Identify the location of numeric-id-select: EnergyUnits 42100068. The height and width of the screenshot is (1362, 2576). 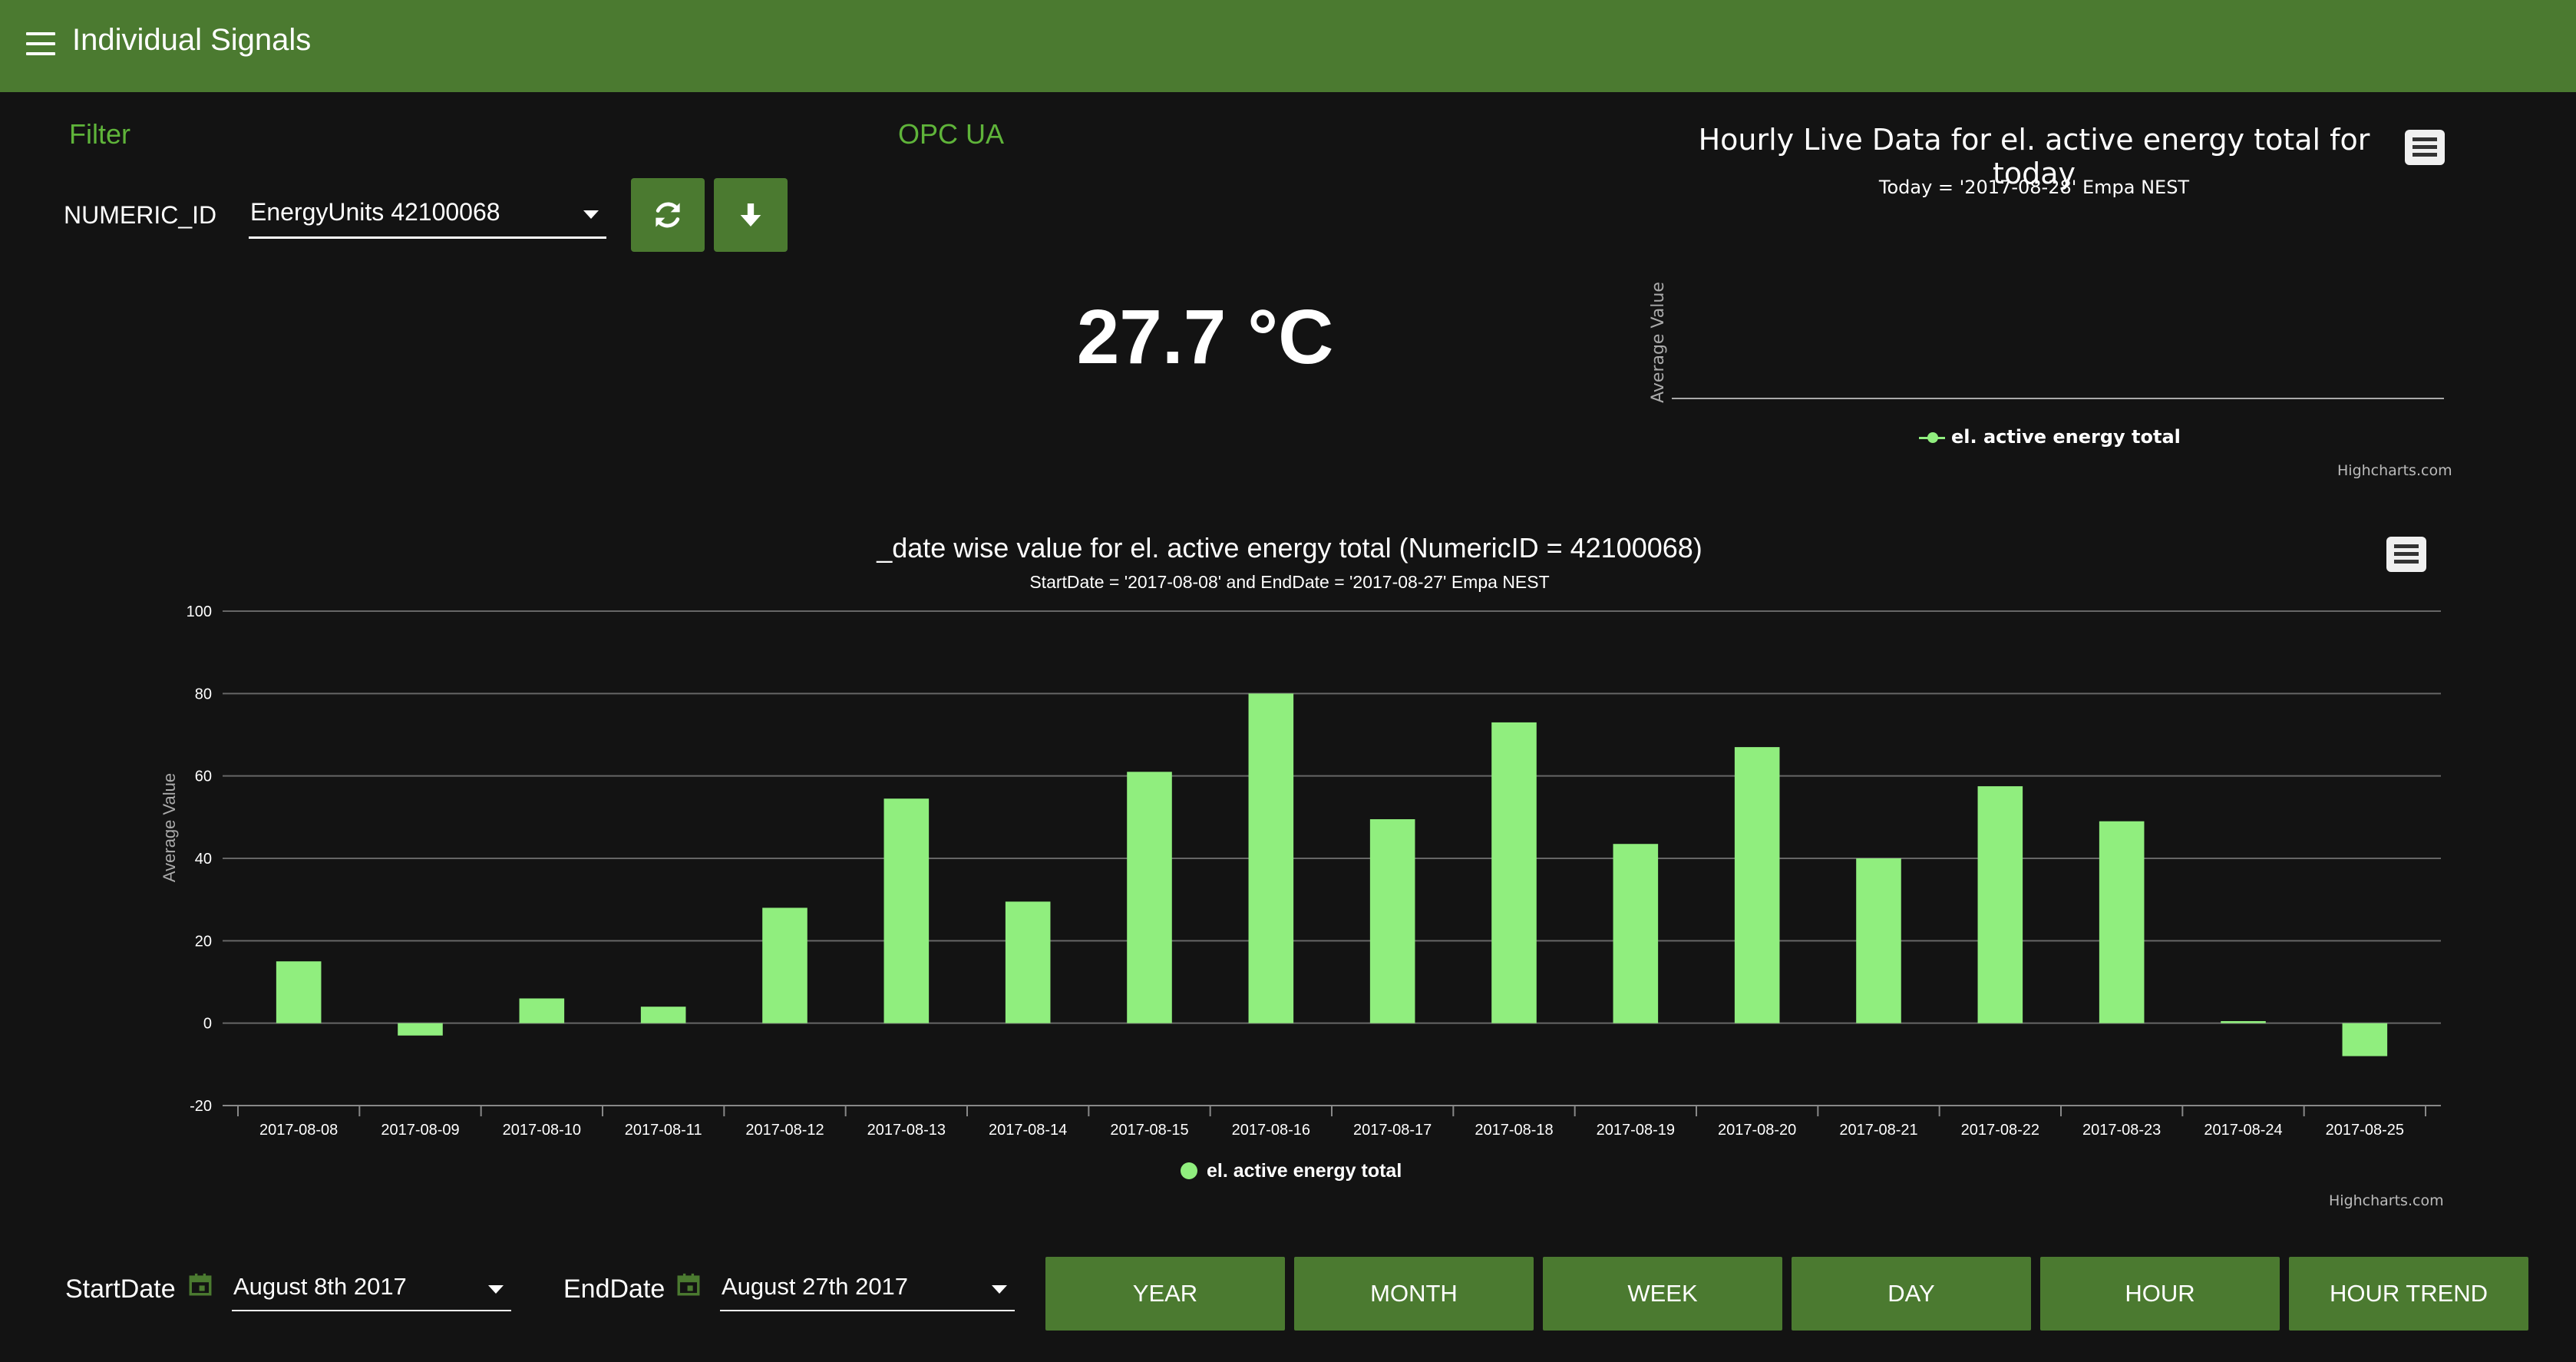
(427, 215).